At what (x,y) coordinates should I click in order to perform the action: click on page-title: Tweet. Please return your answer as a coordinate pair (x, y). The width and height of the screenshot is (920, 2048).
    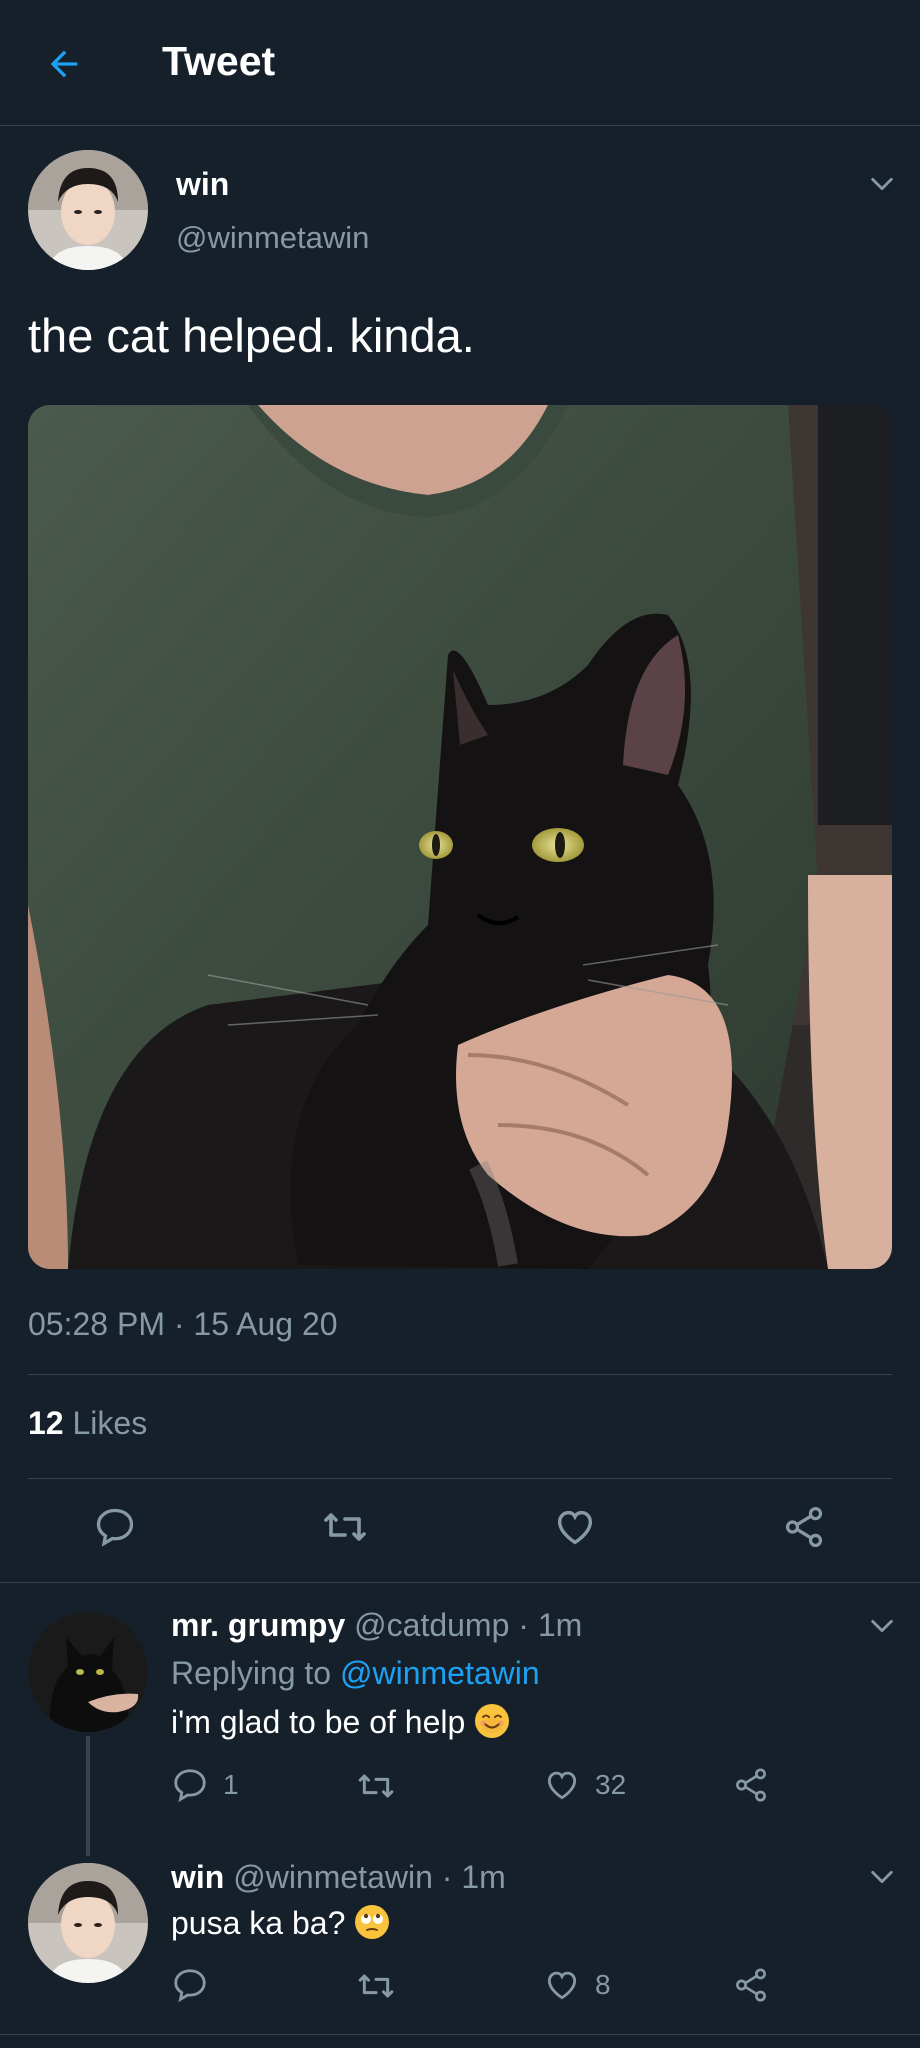
    Looking at the image, I should click on (219, 61).